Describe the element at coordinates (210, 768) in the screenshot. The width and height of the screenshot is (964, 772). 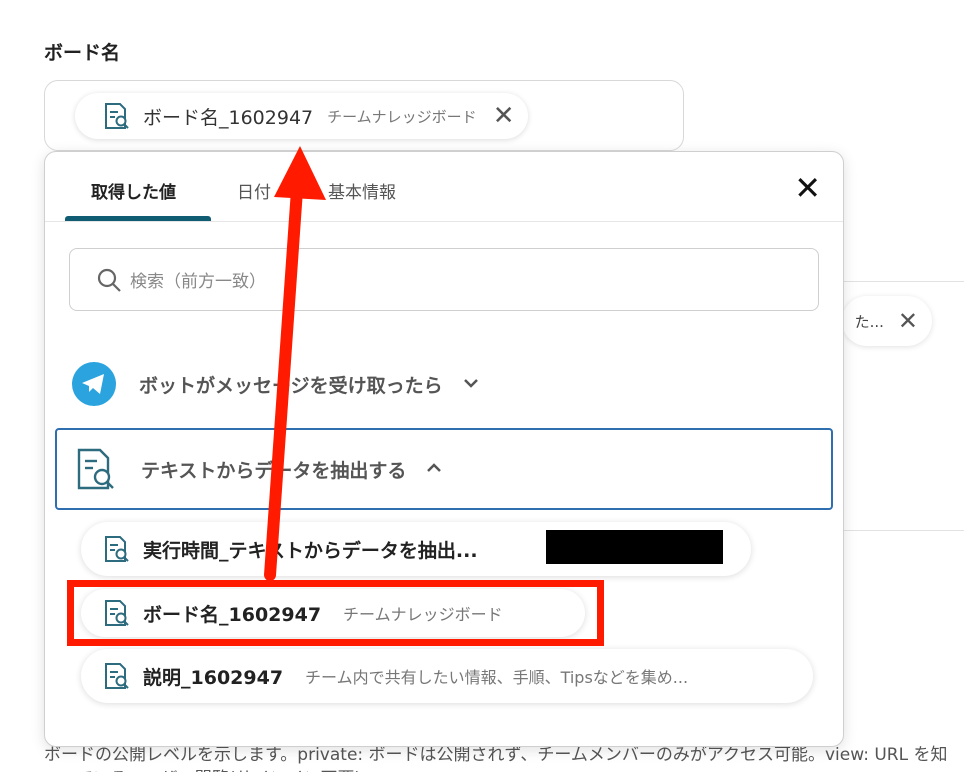
I see `field-description-2: っているユーザー閲覧(サインイン不要)` at that location.